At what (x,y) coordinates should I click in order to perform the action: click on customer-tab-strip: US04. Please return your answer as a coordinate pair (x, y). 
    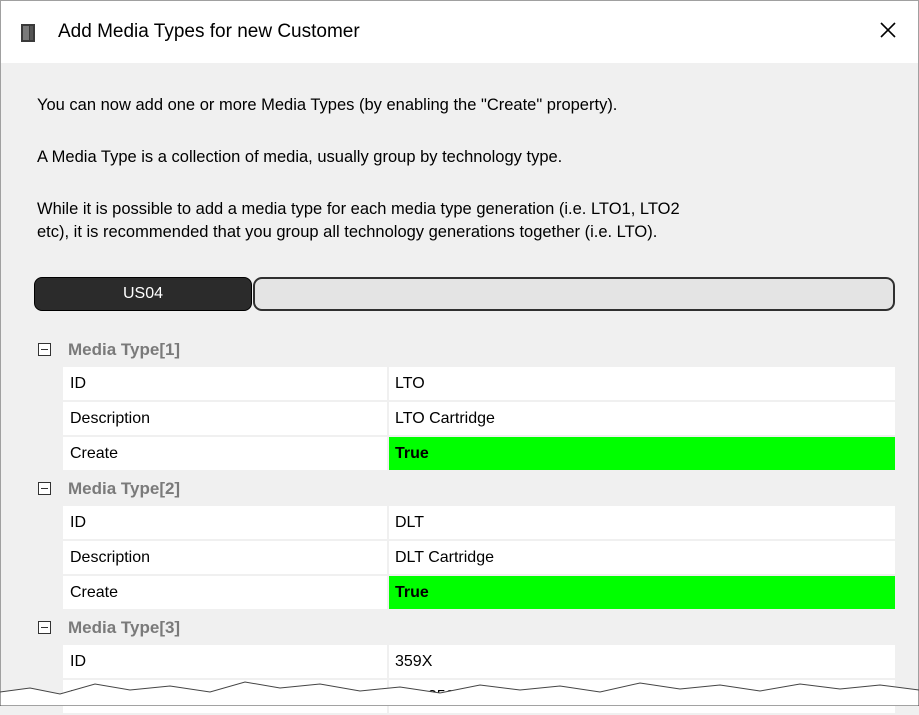
    Looking at the image, I should click on (464, 294).